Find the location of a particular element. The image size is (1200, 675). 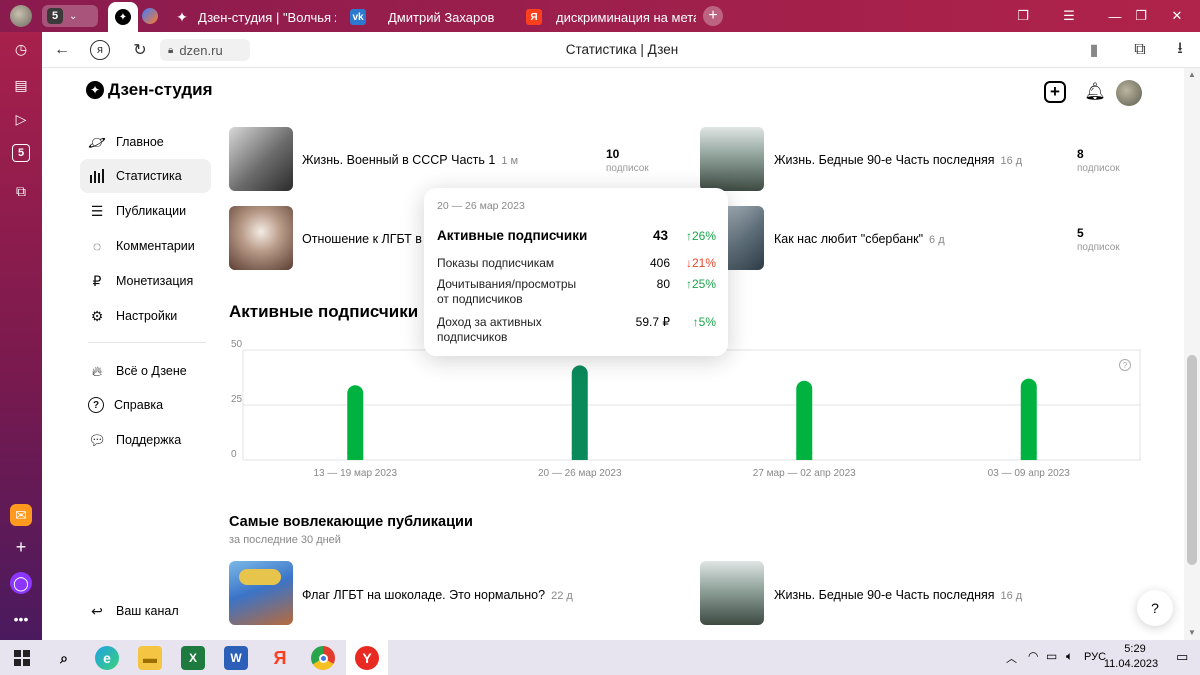

badge-five-icon: 5 is located at coordinates (21, 153).